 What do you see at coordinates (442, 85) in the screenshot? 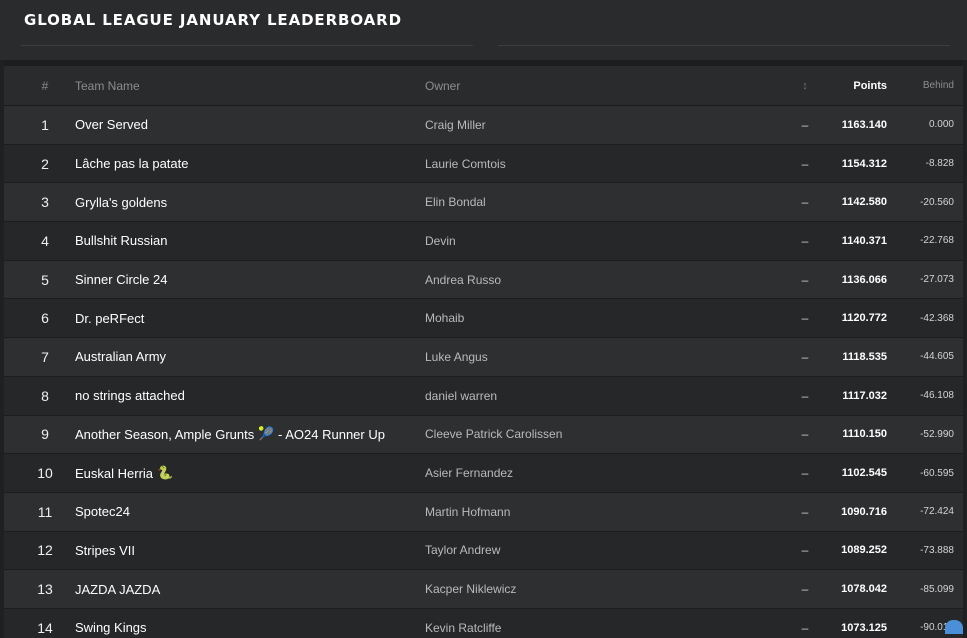
I see `column-header-owner: Owner` at bounding box center [442, 85].